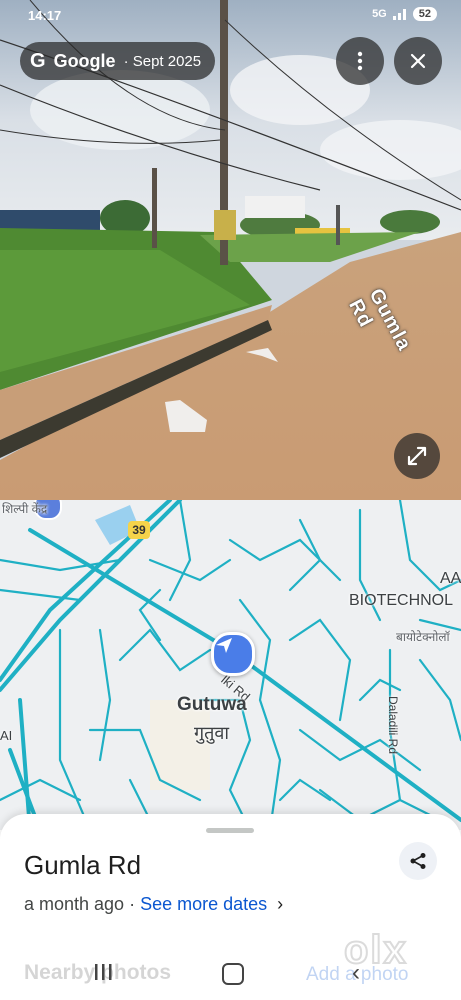  Describe the element at coordinates (212, 704) in the screenshot. I see `place-label: Gutuwa` at that location.